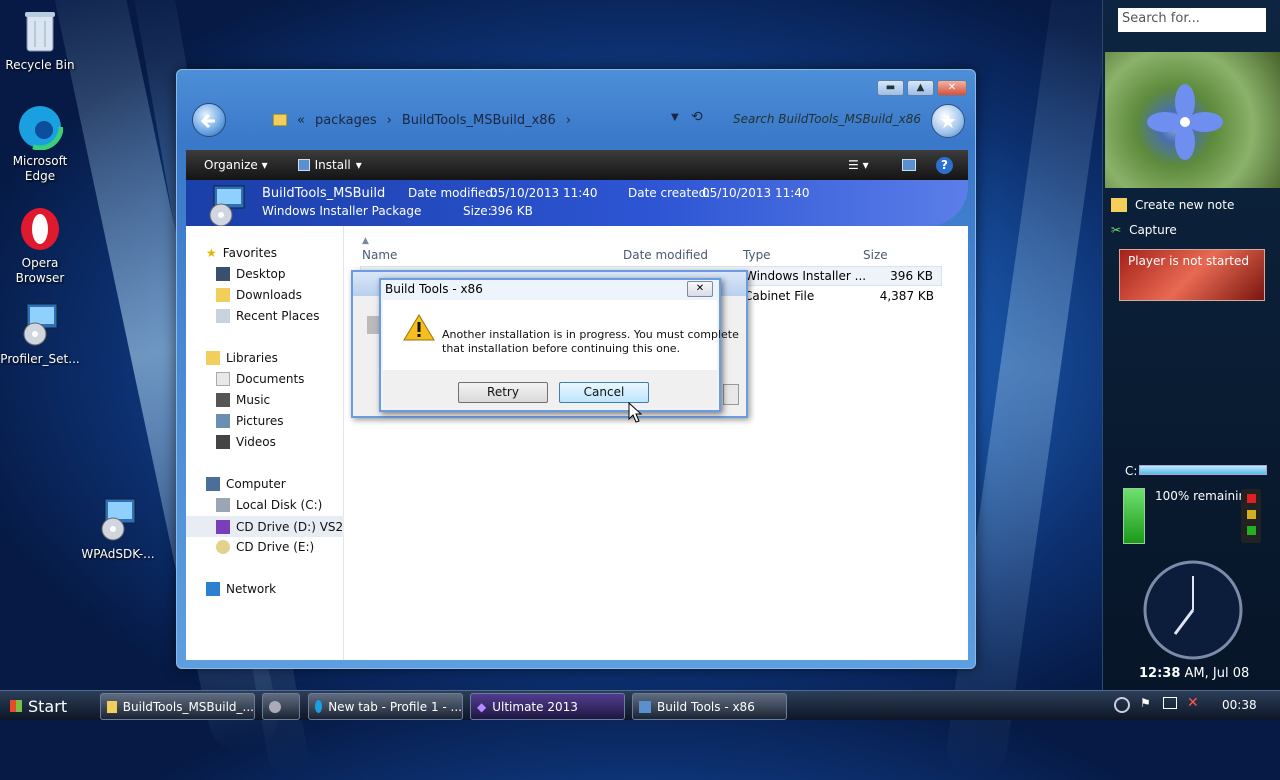  What do you see at coordinates (40, 168) in the screenshot?
I see `desktop-icon-label: Microsoft Edge` at bounding box center [40, 168].